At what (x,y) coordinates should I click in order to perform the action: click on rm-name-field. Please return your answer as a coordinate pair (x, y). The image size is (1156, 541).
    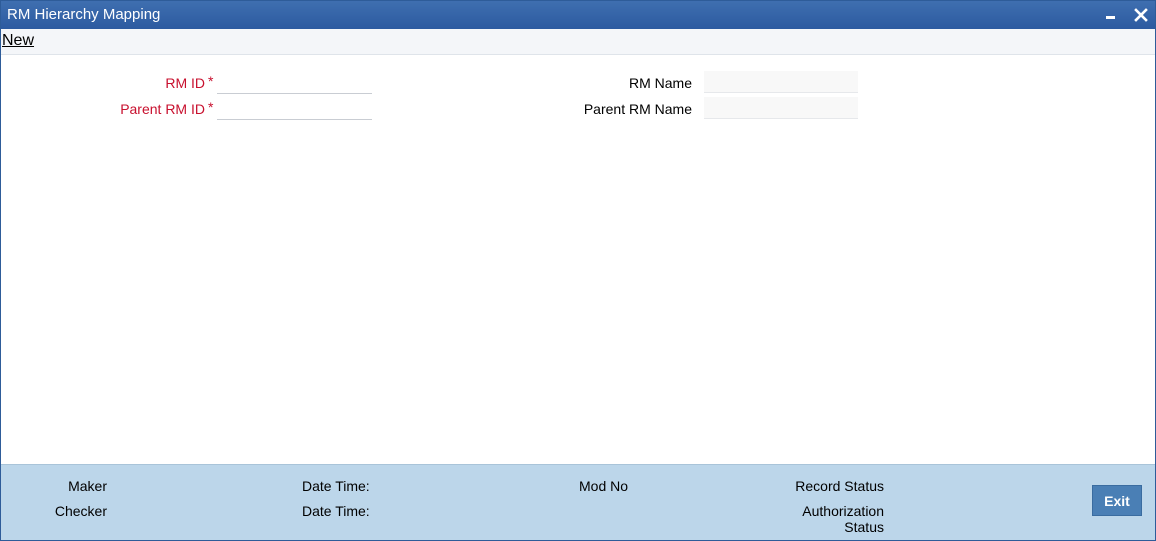
    Looking at the image, I should click on (781, 82).